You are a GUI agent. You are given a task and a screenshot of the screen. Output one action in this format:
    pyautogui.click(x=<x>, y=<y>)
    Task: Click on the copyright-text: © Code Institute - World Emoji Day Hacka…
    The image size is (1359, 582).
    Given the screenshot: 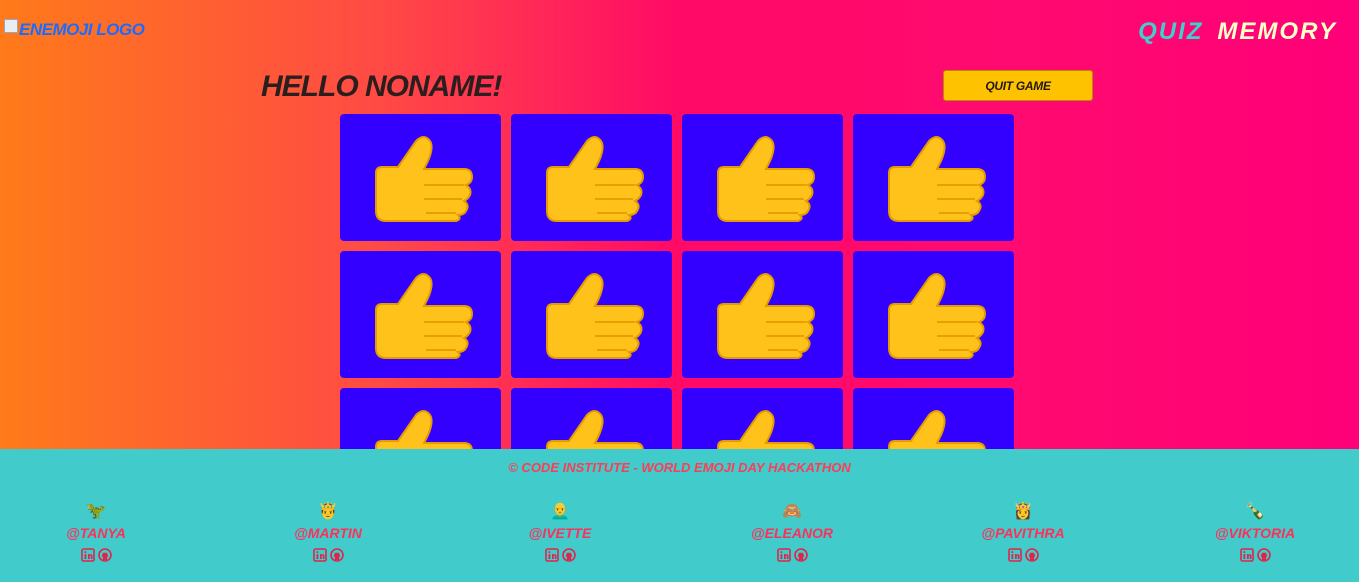 What is the action you would take?
    pyautogui.click(x=679, y=467)
    